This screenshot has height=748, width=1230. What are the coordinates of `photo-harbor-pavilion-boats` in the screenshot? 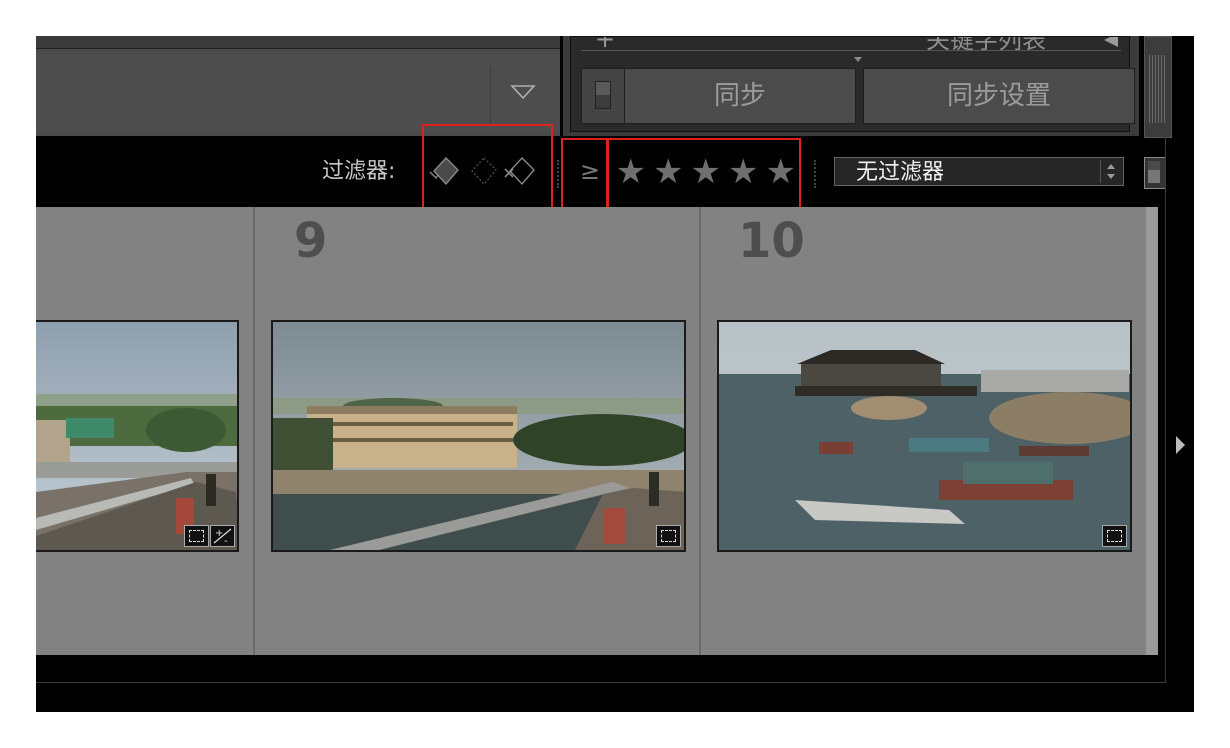 It's located at (924, 436).